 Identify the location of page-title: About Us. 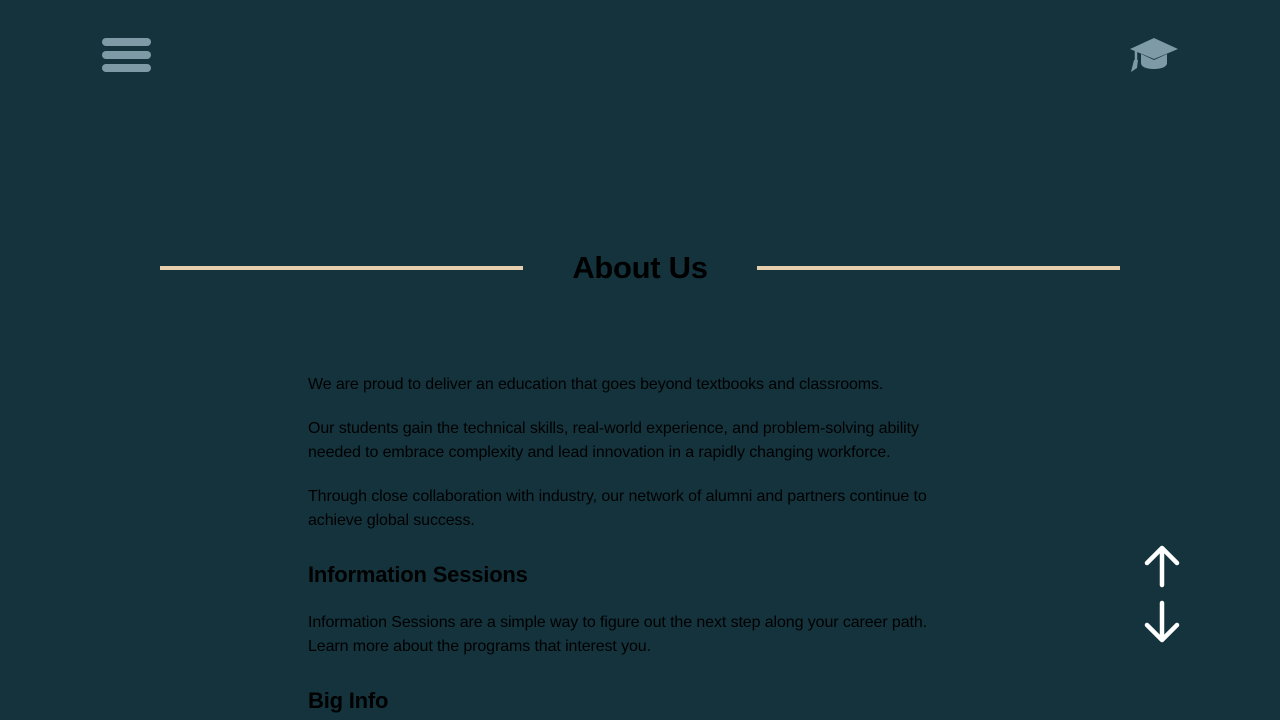
(640, 267).